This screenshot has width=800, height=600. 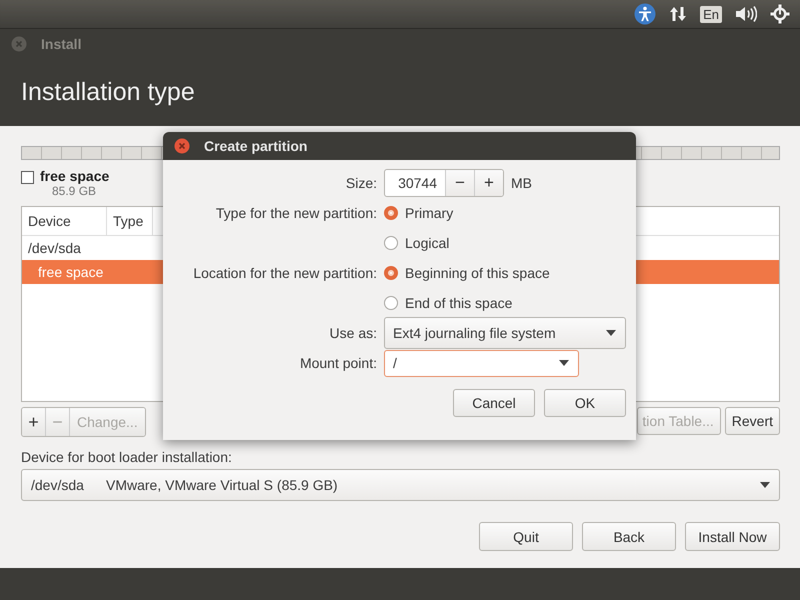 What do you see at coordinates (629, 536) in the screenshot?
I see `nav-button: Back` at bounding box center [629, 536].